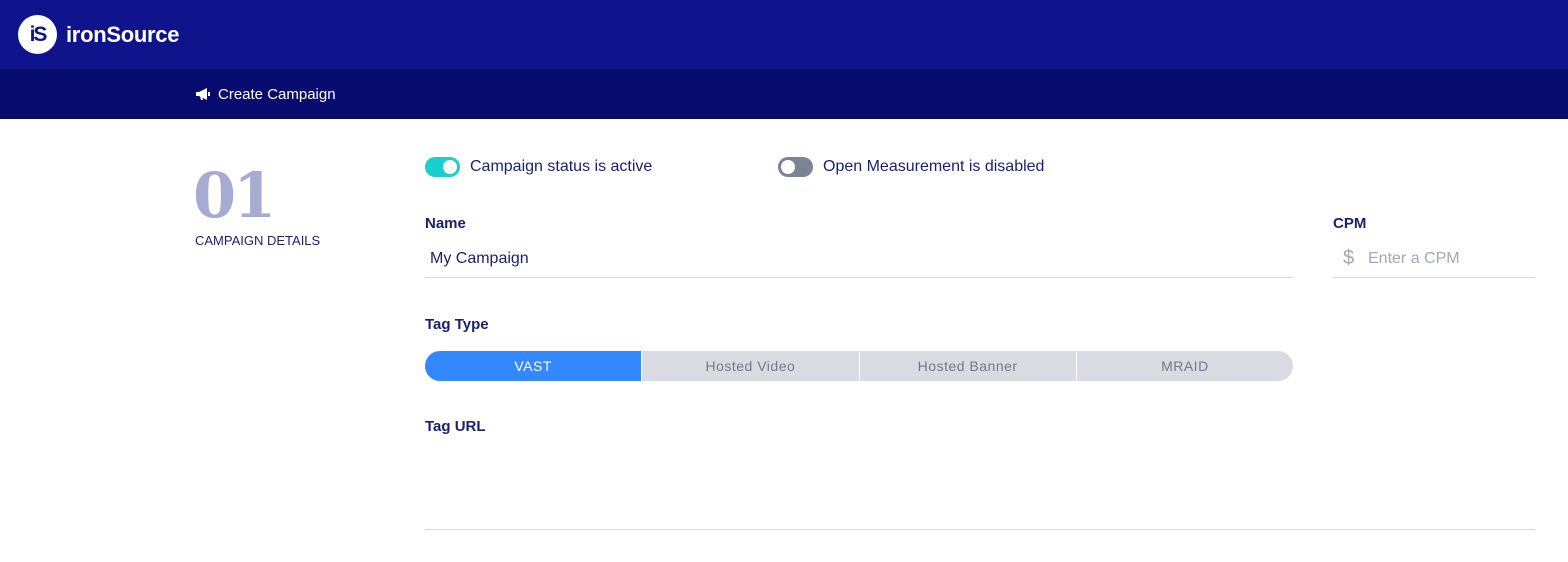 The height and width of the screenshot is (562, 1568). Describe the element at coordinates (859, 259) in the screenshot. I see `name-input` at that location.